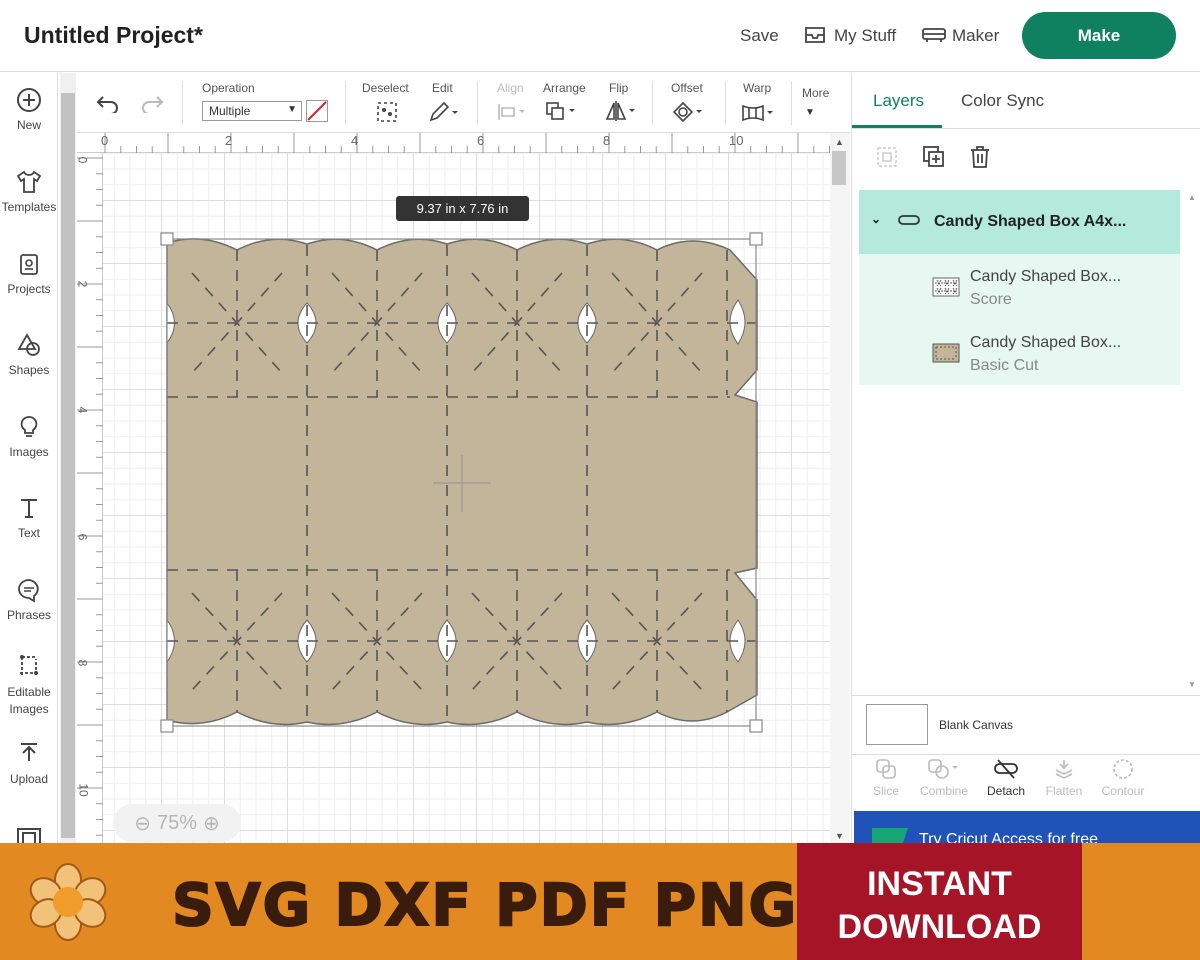  Describe the element at coordinates (28, 591) in the screenshot. I see `speech-bubble-icon` at that location.